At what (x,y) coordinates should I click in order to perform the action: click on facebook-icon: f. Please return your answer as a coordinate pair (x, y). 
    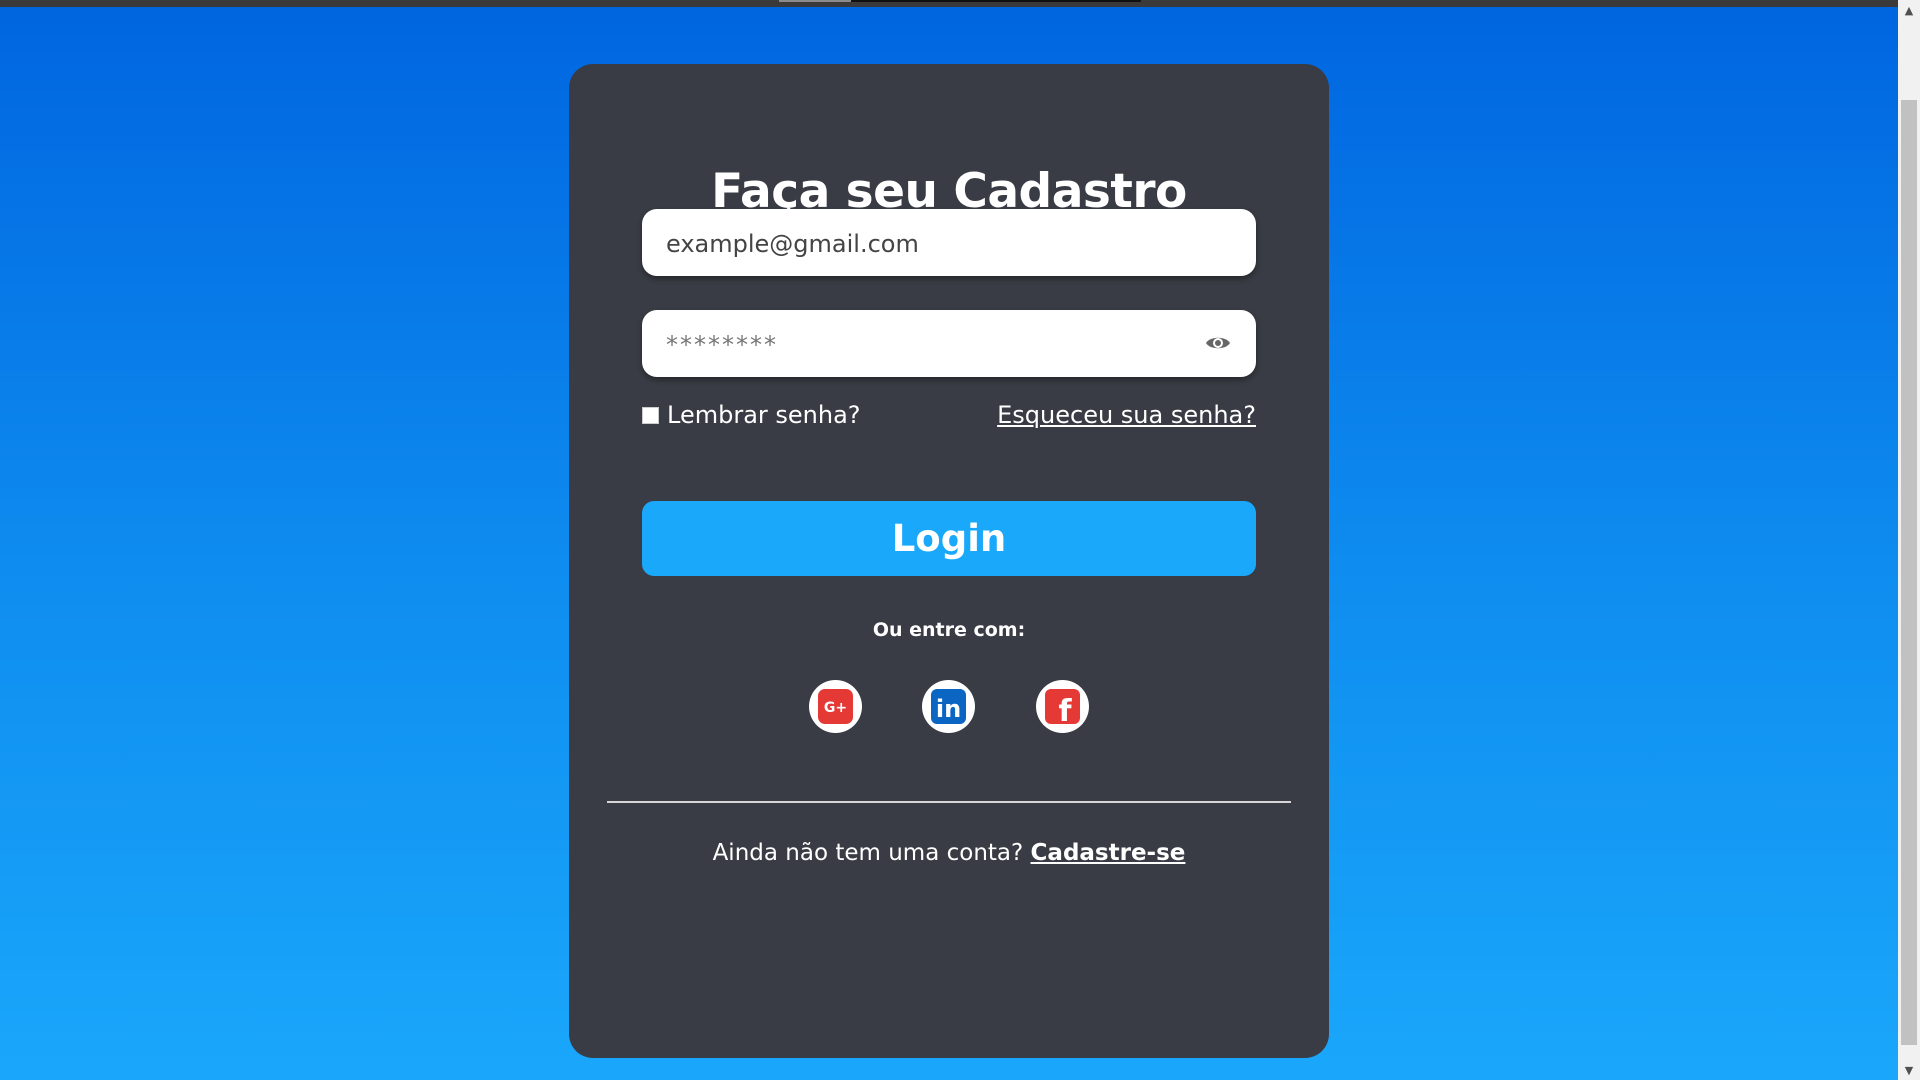
    Looking at the image, I should click on (1062, 708).